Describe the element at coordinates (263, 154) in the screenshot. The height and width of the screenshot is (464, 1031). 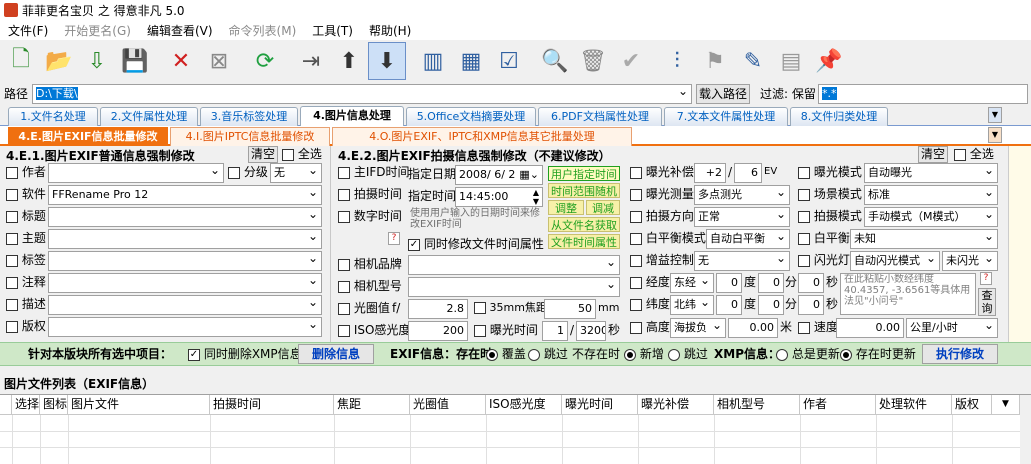
I see `left-clear-button: 清空` at that location.